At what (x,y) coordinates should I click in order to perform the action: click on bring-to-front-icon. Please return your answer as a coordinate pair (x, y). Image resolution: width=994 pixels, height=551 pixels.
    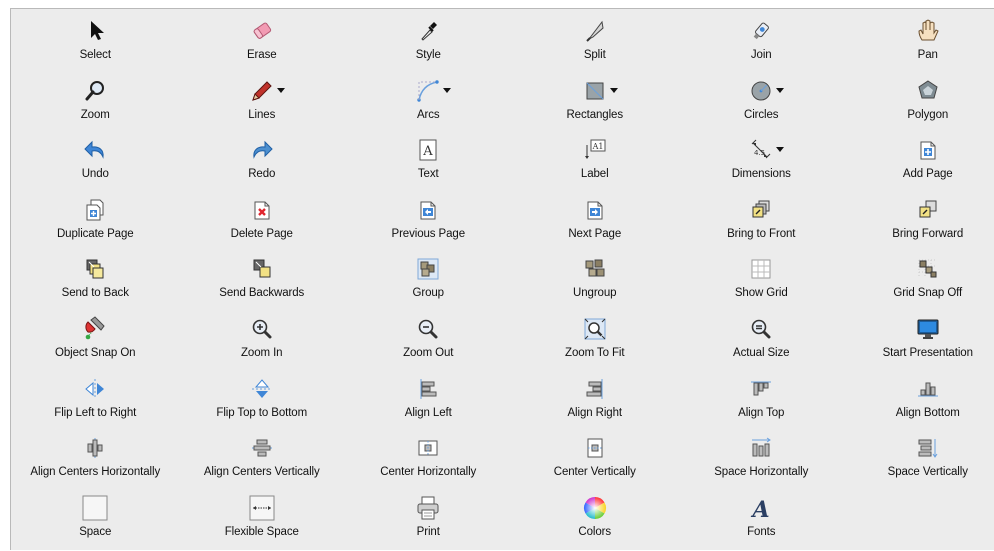
    Looking at the image, I should click on (761, 210).